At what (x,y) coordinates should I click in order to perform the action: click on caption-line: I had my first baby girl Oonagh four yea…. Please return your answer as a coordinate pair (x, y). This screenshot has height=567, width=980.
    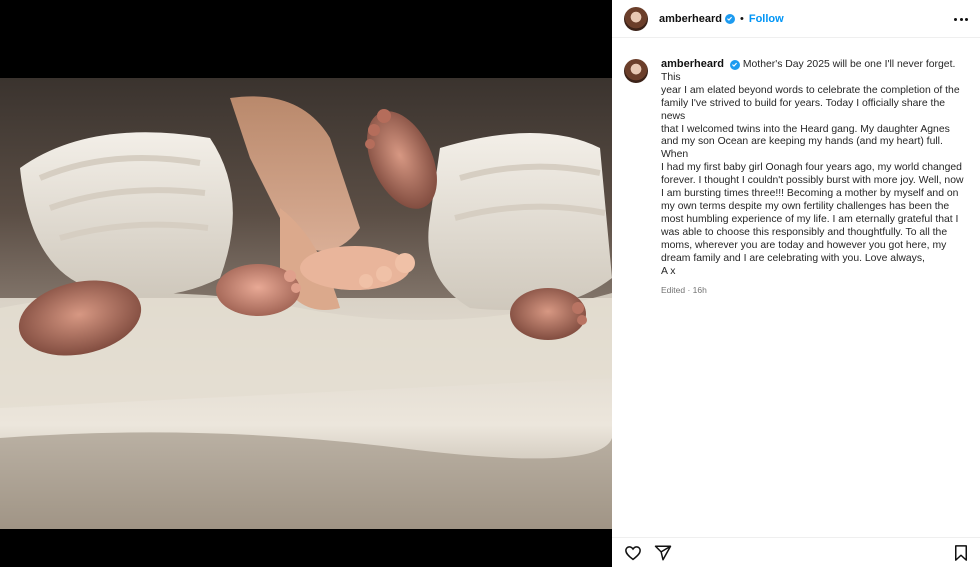
    Looking at the image, I should click on (811, 168).